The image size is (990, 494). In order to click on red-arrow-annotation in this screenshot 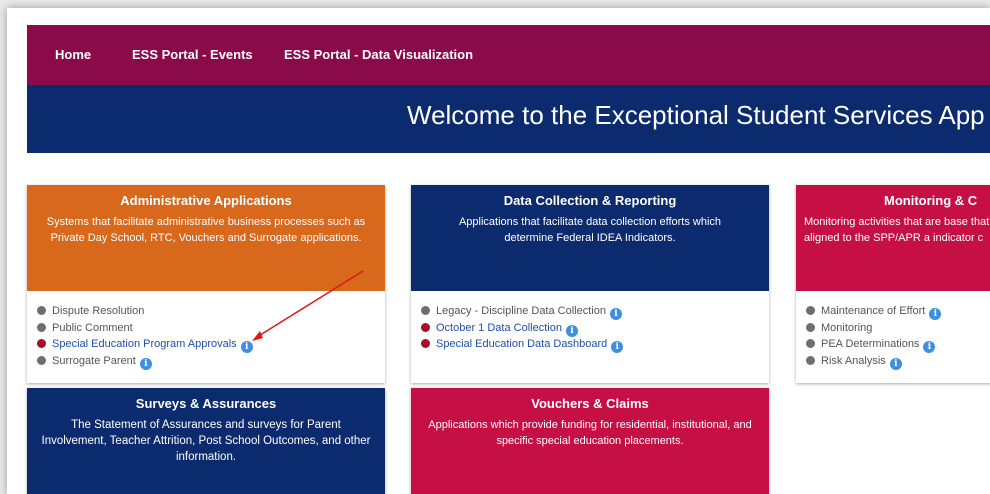, I will do `click(308, 305)`.